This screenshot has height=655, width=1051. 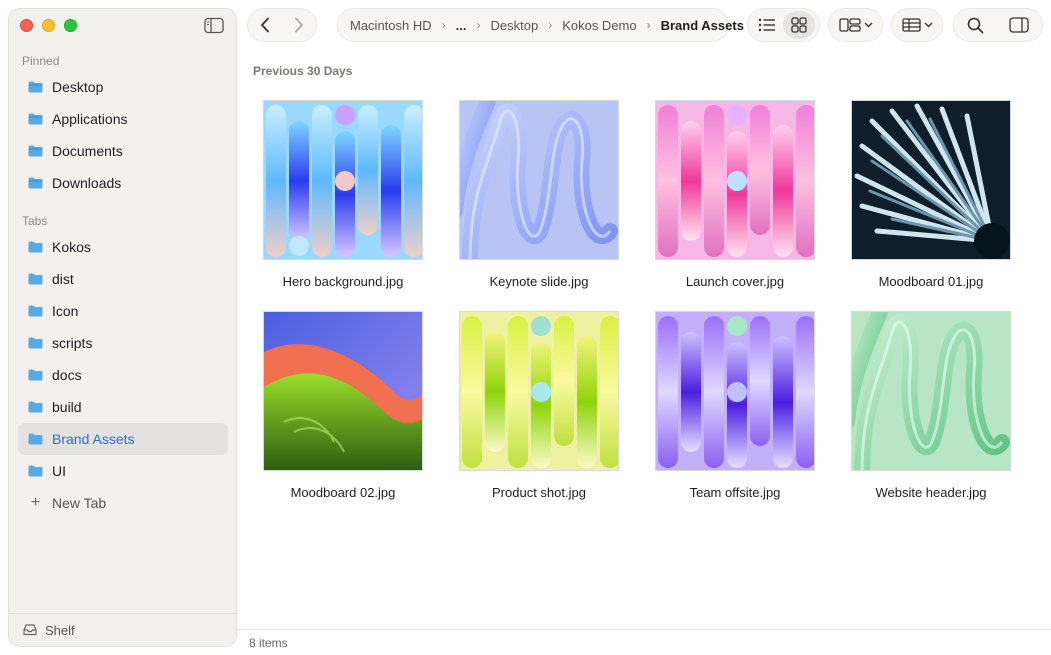 What do you see at coordinates (123, 407) in the screenshot?
I see `sidebar-item-build: build` at bounding box center [123, 407].